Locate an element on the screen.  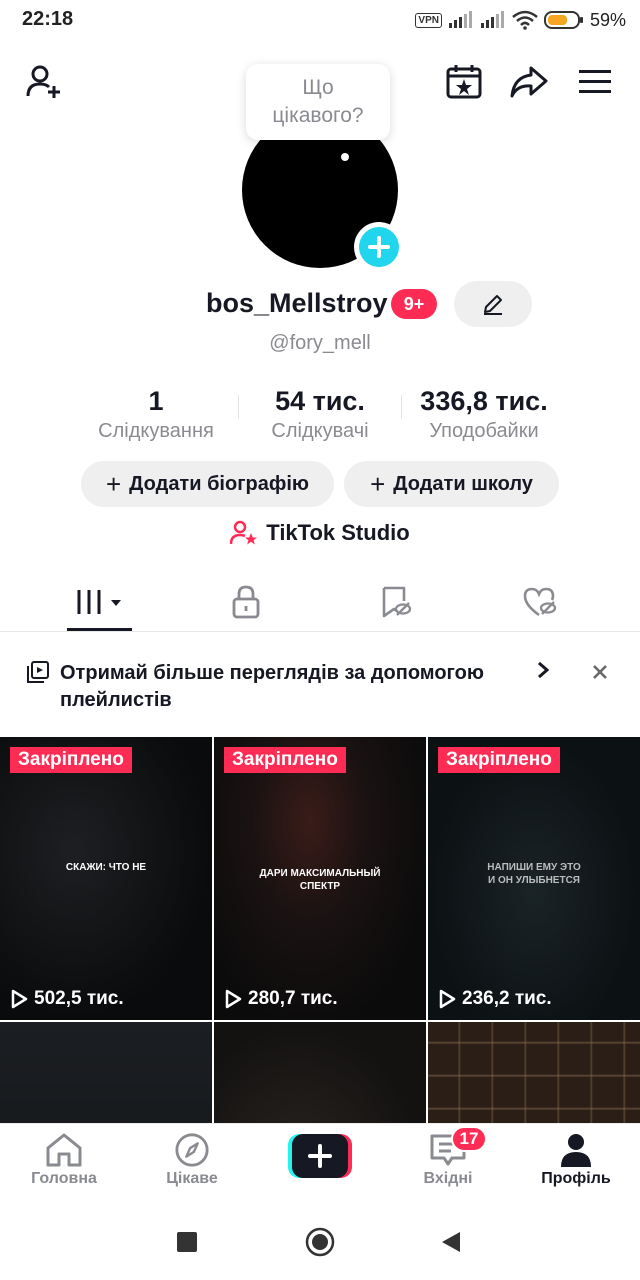
tab-liked is located at coordinates (540, 602).